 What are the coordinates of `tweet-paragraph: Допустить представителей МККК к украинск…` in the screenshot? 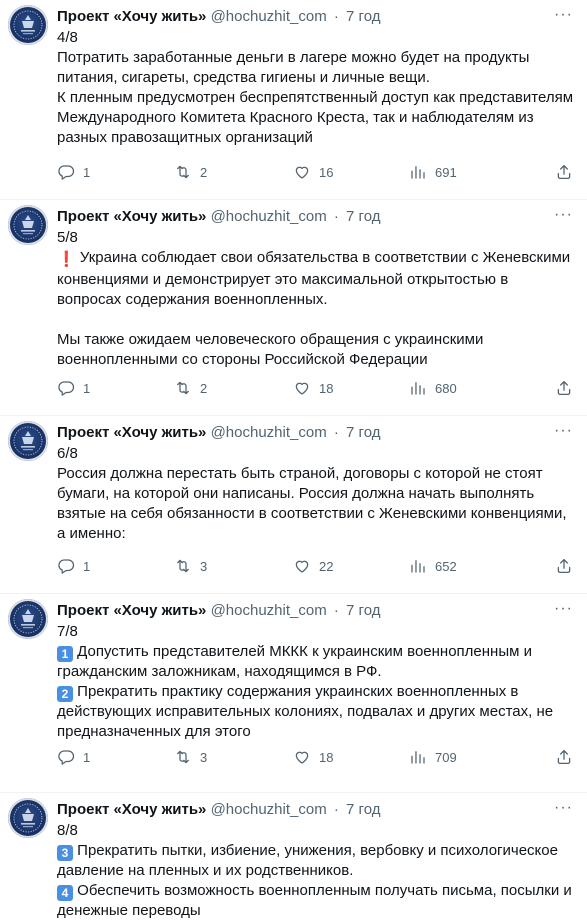 It's located at (297, 661).